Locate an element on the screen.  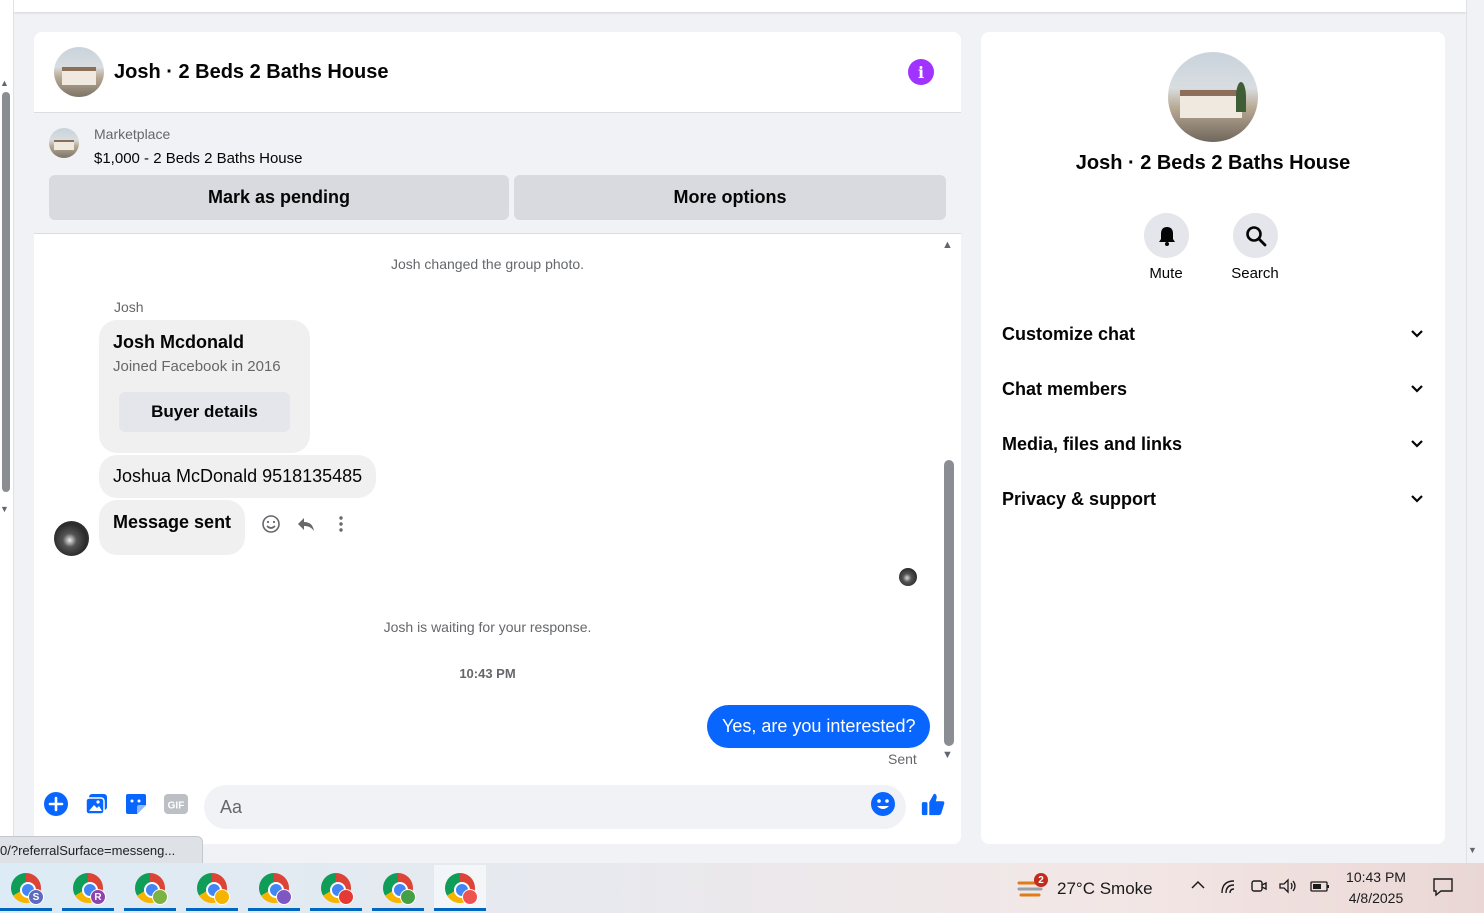
gif-icon: GIF is located at coordinates (176, 804).